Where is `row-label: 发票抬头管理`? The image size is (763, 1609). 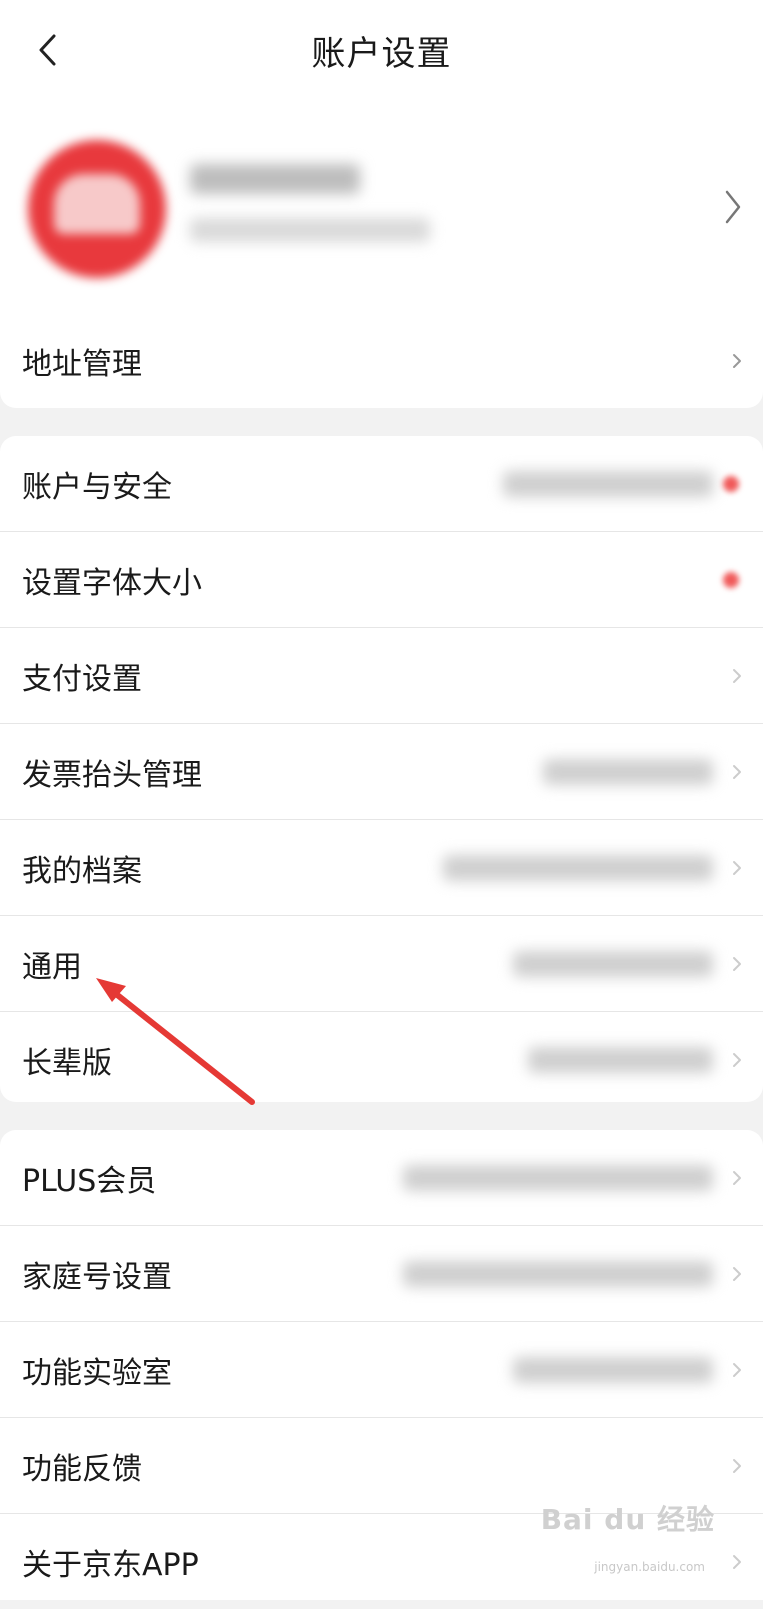 row-label: 发票抬头管理 is located at coordinates (112, 775).